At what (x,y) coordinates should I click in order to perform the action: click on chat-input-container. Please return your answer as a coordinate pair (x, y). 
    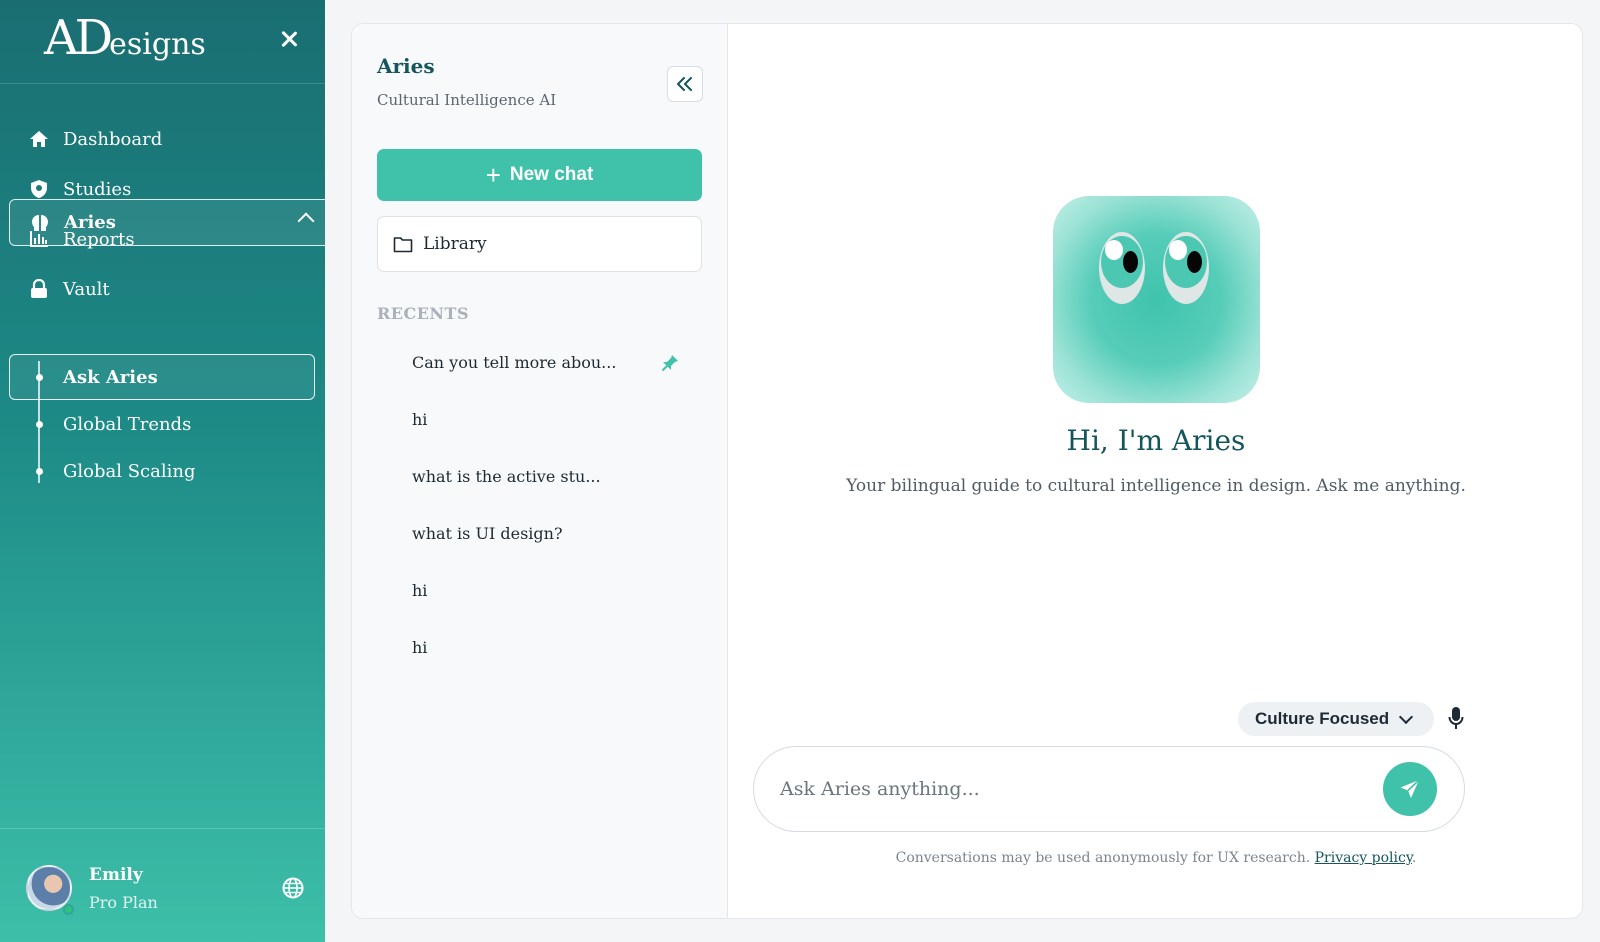
    Looking at the image, I should click on (1109, 789).